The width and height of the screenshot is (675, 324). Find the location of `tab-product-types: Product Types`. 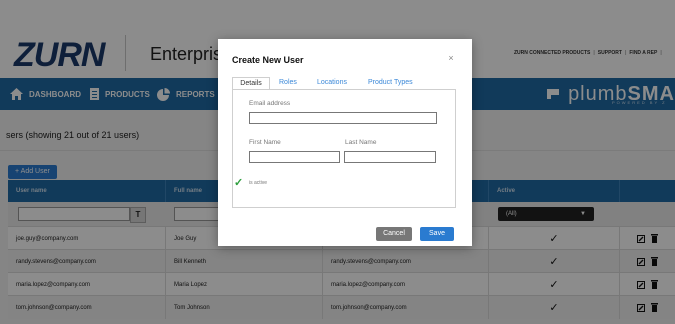

tab-product-types: Product Types is located at coordinates (390, 82).